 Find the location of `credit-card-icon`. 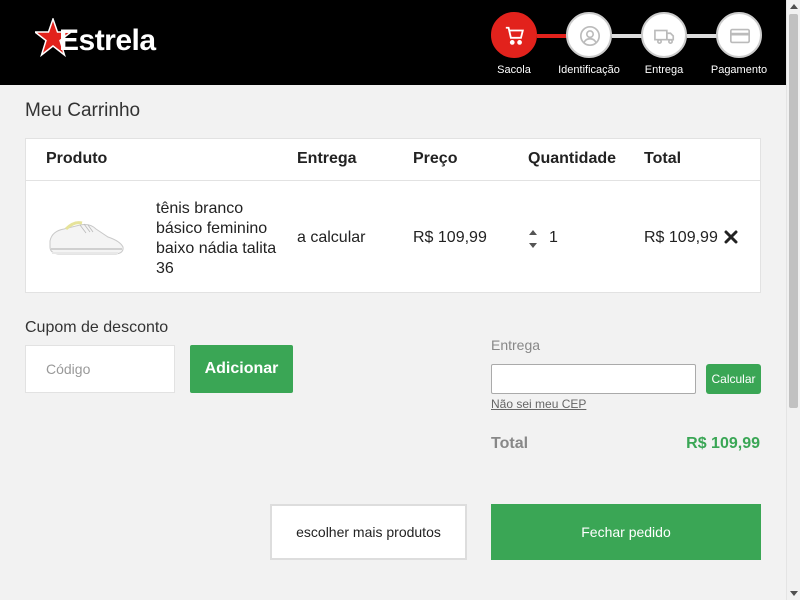

credit-card-icon is located at coordinates (739, 35).